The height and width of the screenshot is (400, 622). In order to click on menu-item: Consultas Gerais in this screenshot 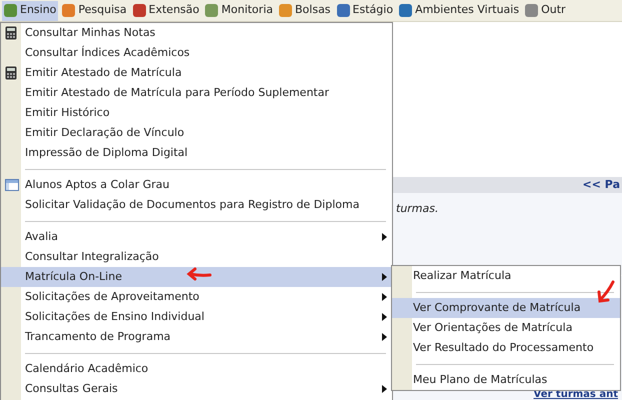, I will do `click(196, 389)`.